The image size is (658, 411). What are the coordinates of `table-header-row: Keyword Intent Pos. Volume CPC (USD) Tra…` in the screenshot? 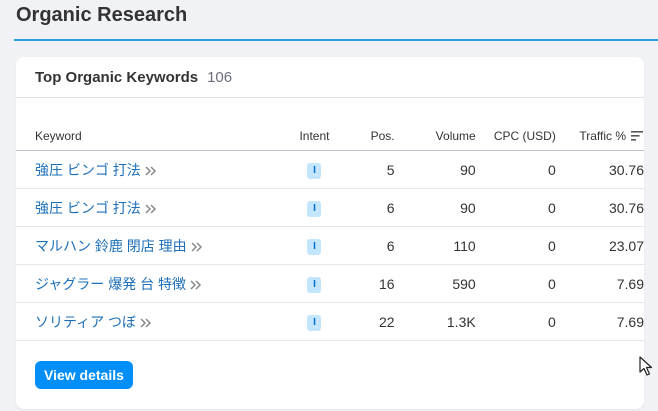 It's located at (330, 136).